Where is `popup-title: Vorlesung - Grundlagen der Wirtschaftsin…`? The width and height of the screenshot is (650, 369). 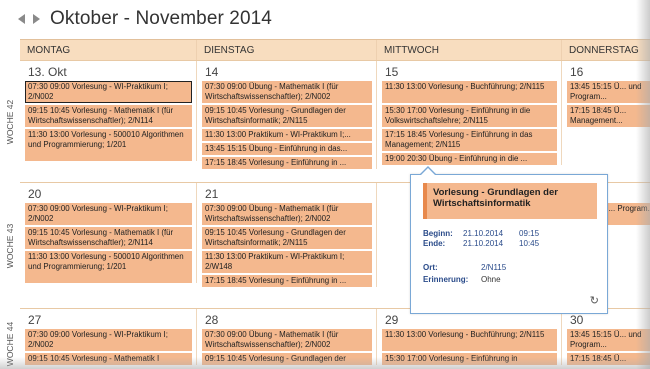 popup-title: Vorlesung - Grundlagen der Wirtschaftsin… is located at coordinates (510, 201).